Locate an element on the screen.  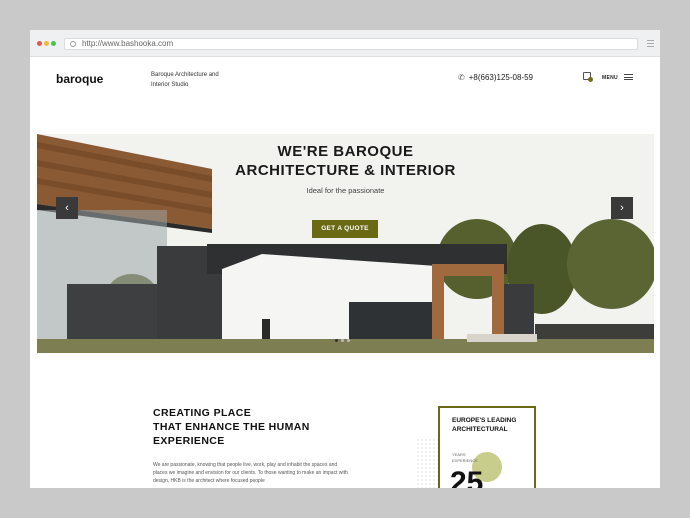
tagline-line: Baroque Architecture and is located at coordinates (185, 75).